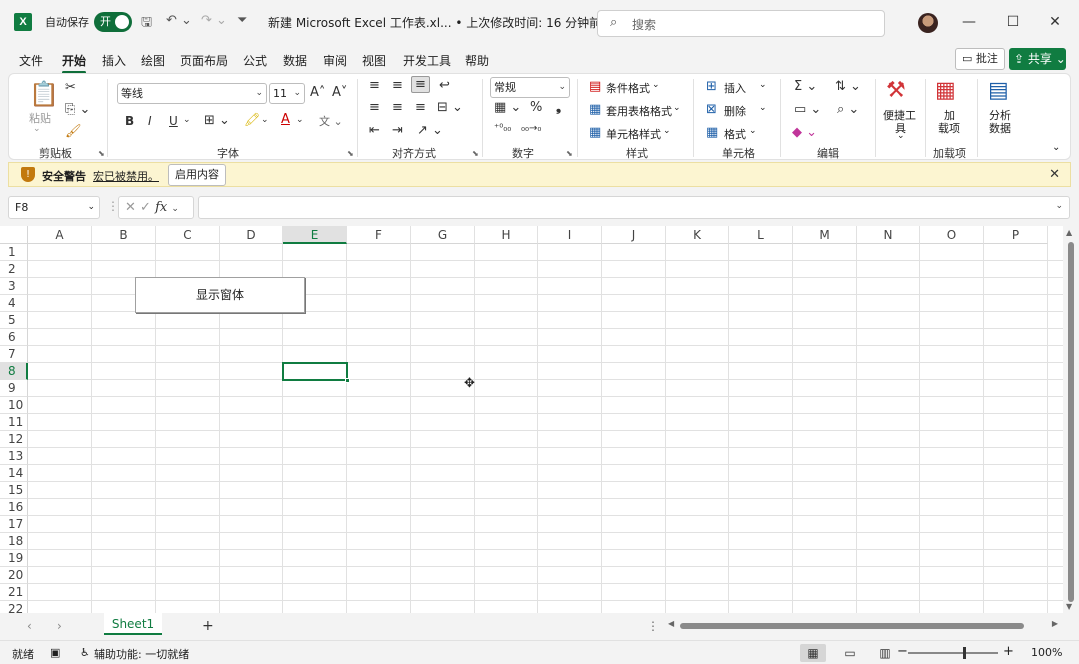 The width and height of the screenshot is (1079, 664). Describe the element at coordinates (633, 134) in the screenshot. I see `cell-styles-button: 单元格样式` at that location.